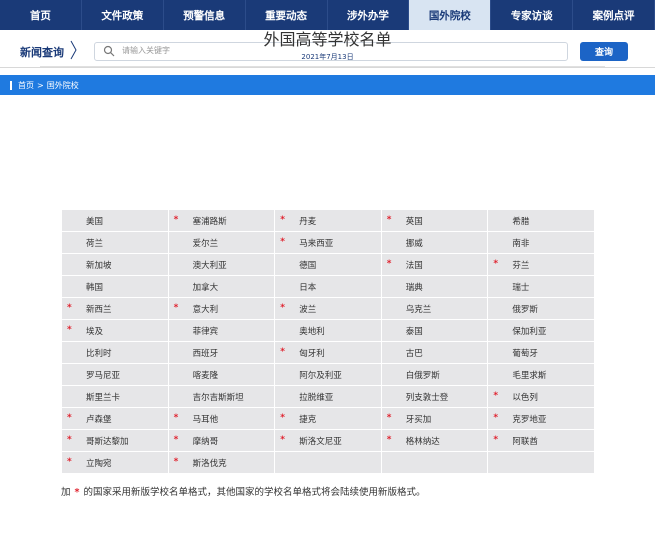  Describe the element at coordinates (115, 264) in the screenshot. I see `country-cell: 新加坡` at that location.